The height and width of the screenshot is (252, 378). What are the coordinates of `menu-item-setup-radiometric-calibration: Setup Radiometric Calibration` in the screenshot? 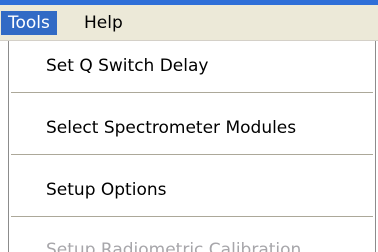 It's located at (174, 246).